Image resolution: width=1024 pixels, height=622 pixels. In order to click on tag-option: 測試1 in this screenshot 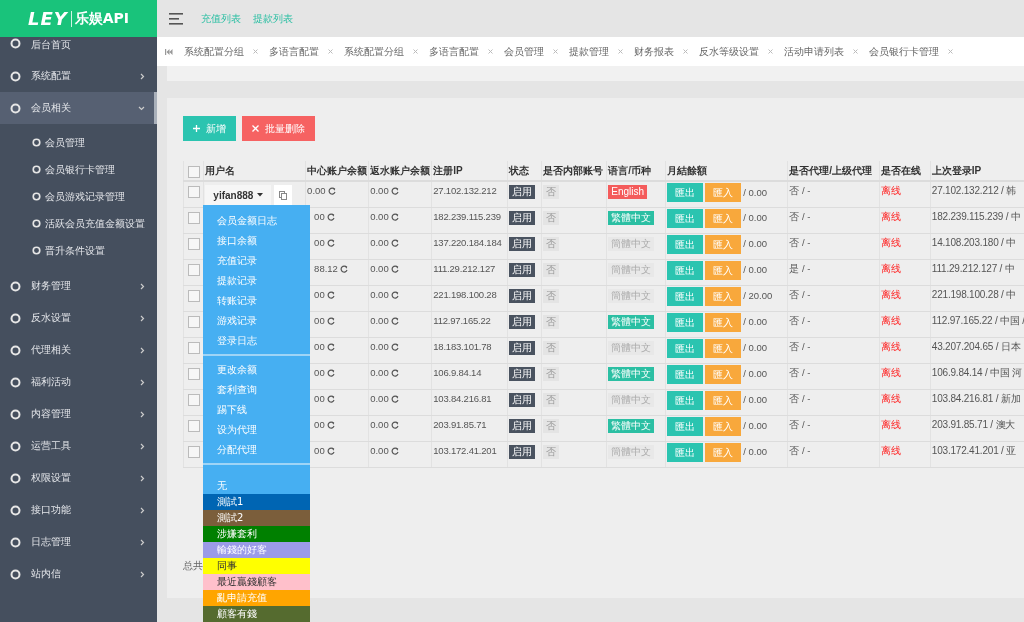, I will do `click(256, 502)`.